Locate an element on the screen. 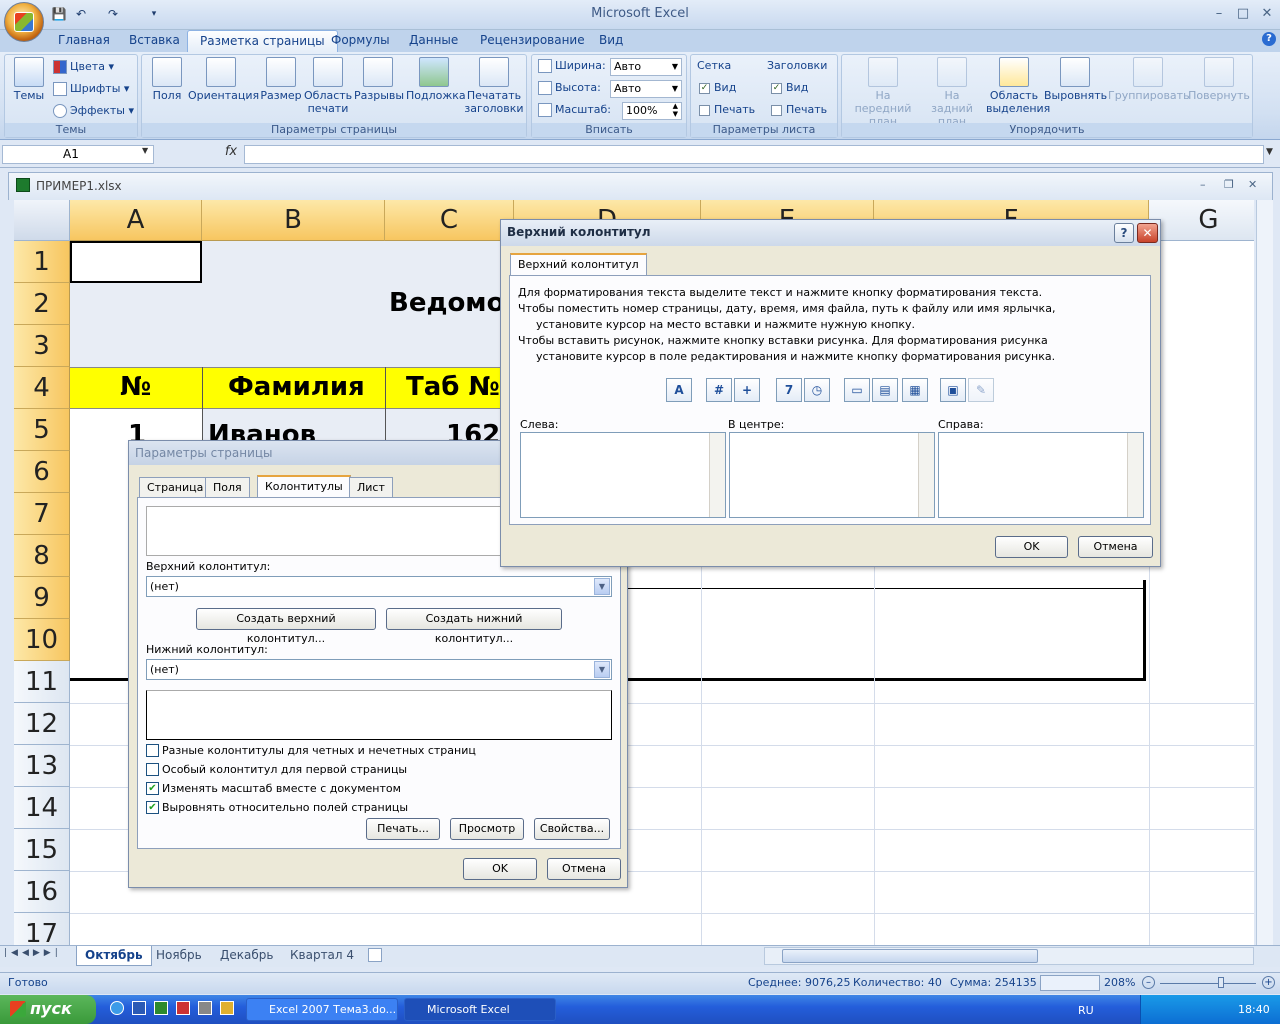 The width and height of the screenshot is (1280, 1024). center-section-scrollbar is located at coordinates (926, 475).